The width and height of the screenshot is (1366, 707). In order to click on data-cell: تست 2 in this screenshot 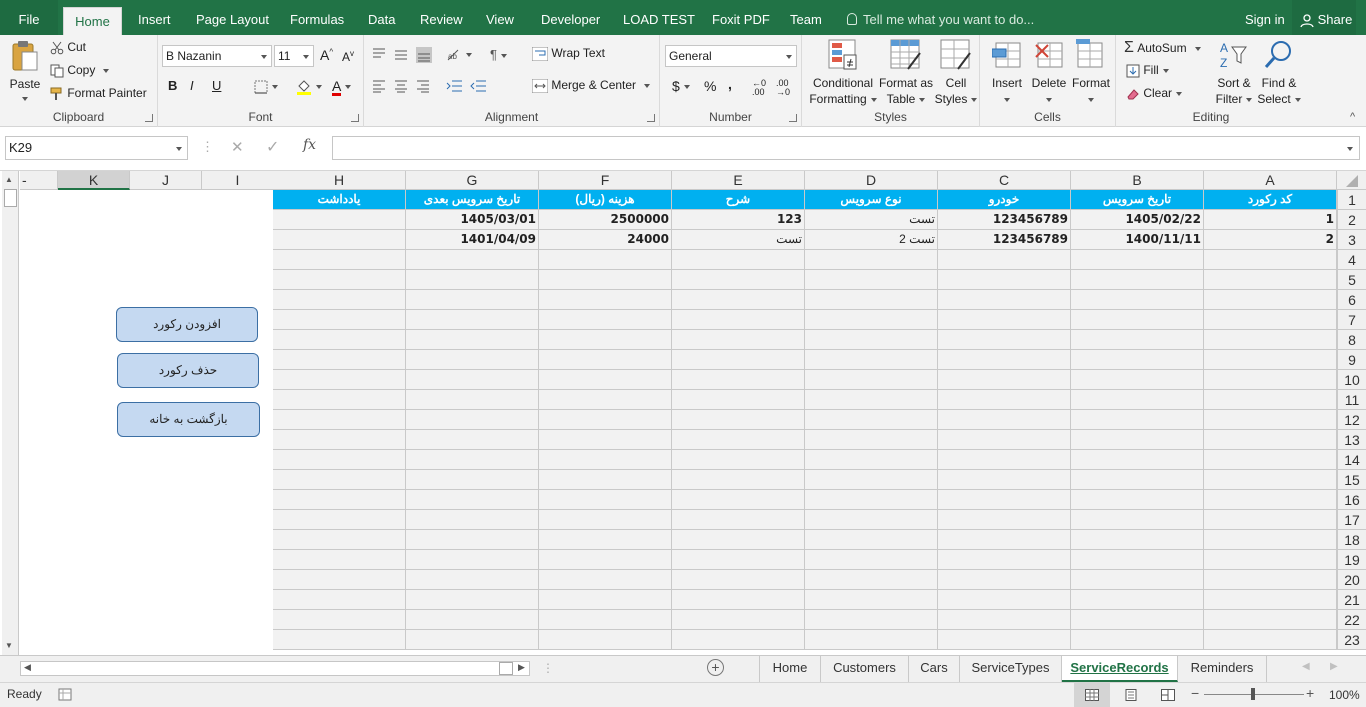, I will do `click(871, 240)`.